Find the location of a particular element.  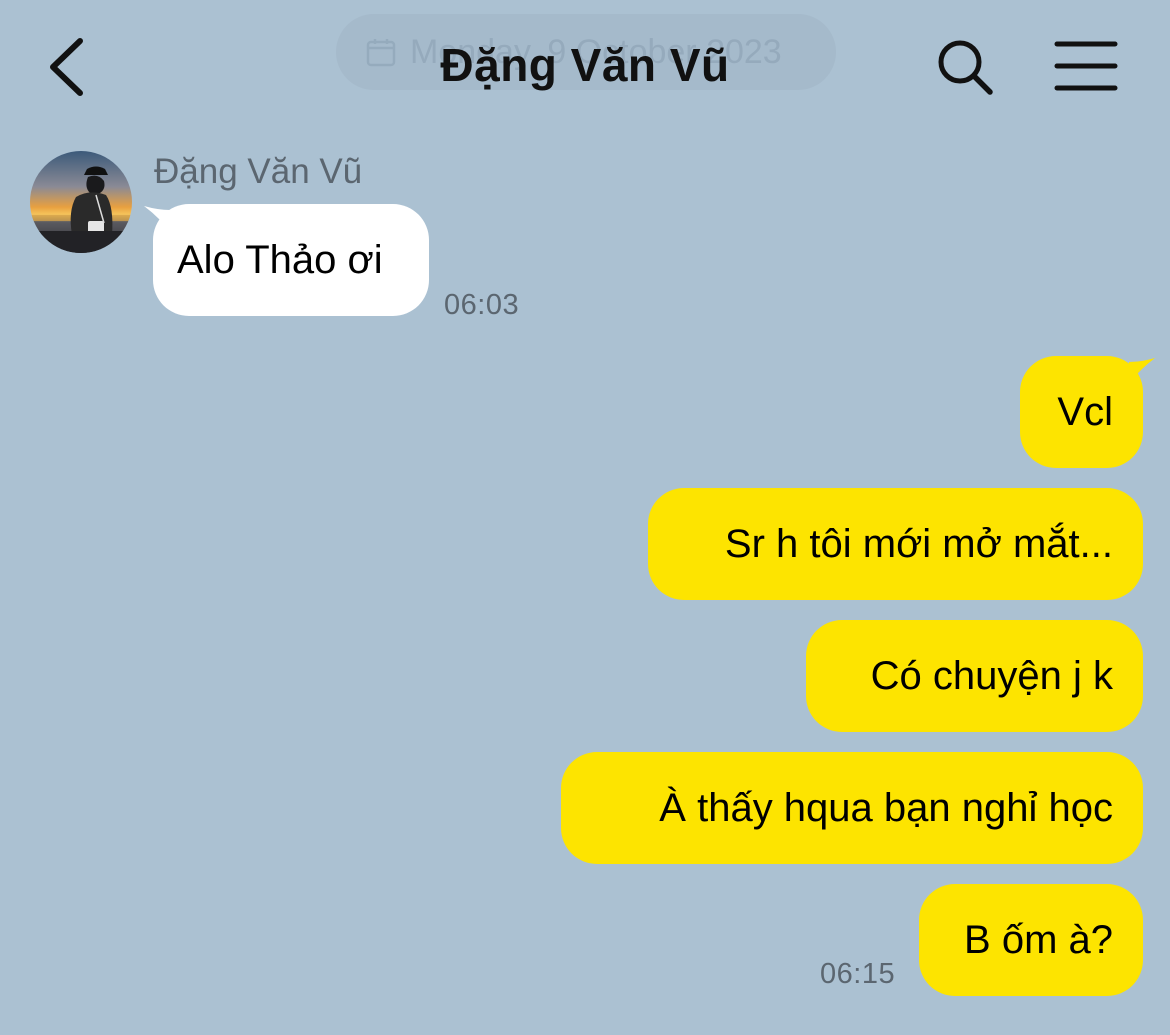

message-text: Alo Thảo ơi is located at coordinates (280, 259).